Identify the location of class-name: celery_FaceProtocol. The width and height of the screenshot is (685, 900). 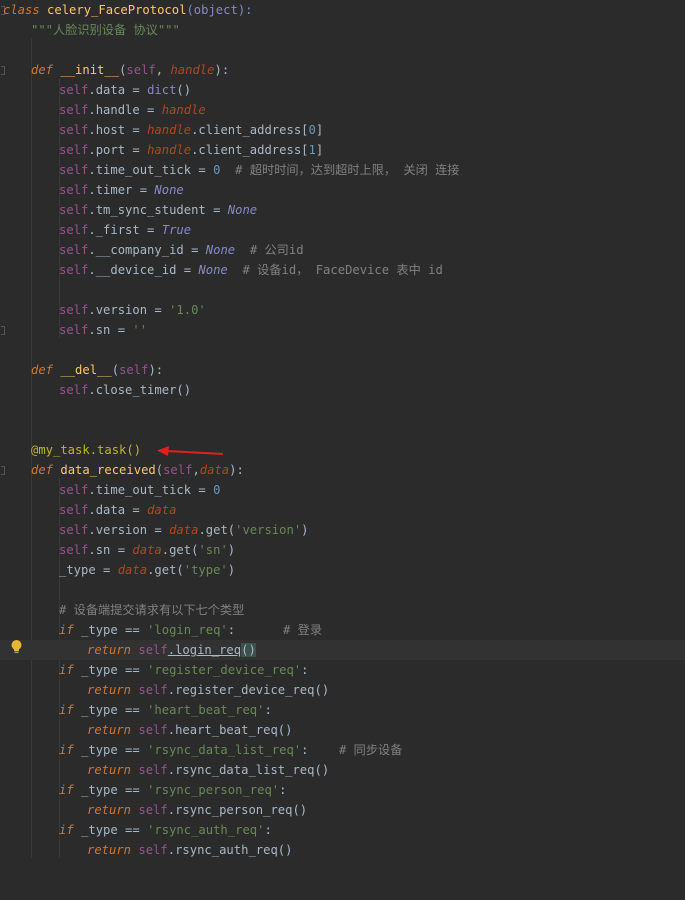
(117, 10).